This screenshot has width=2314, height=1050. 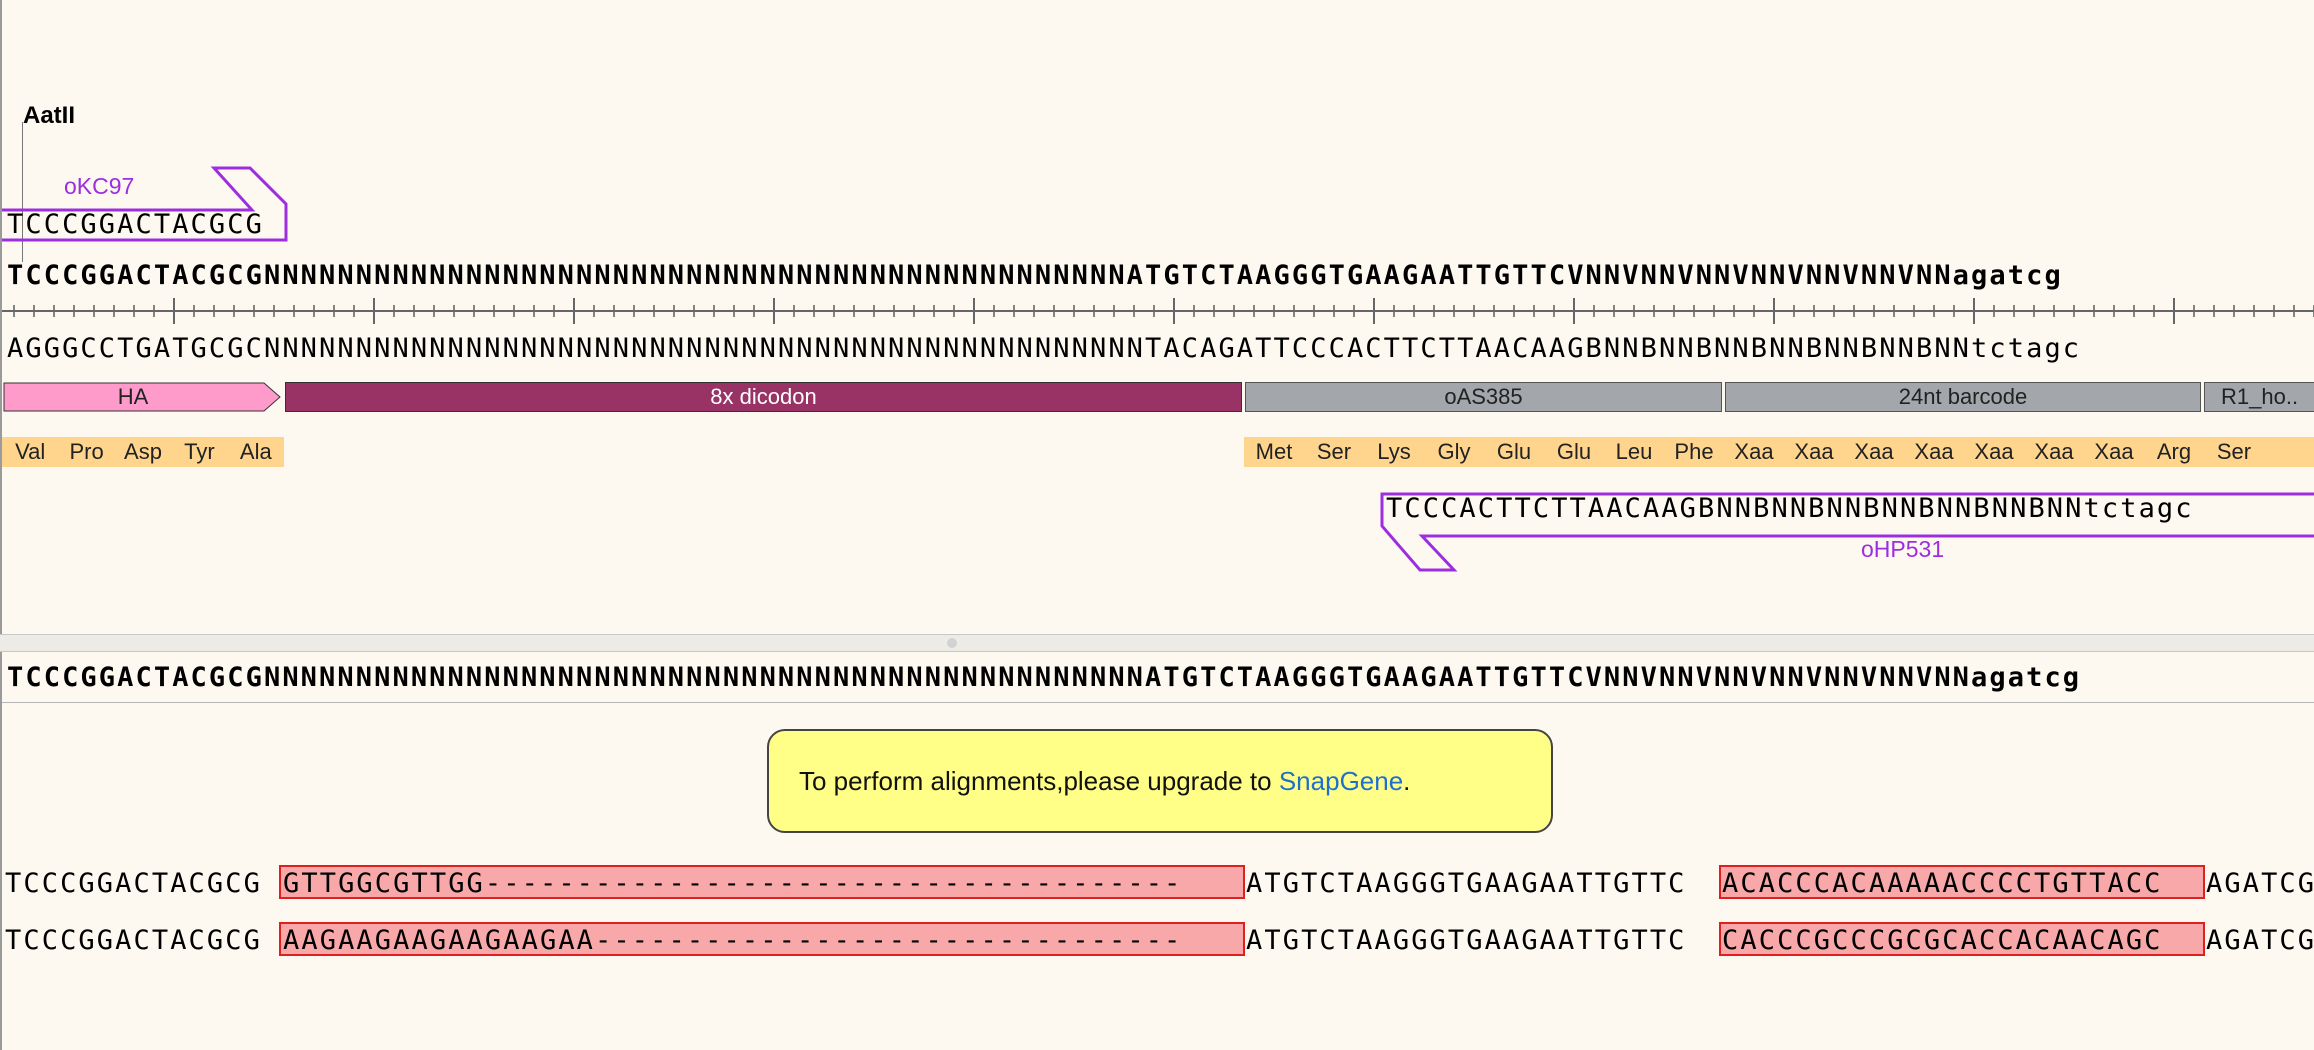 I want to click on splitter-grip-icon, so click(x=952, y=643).